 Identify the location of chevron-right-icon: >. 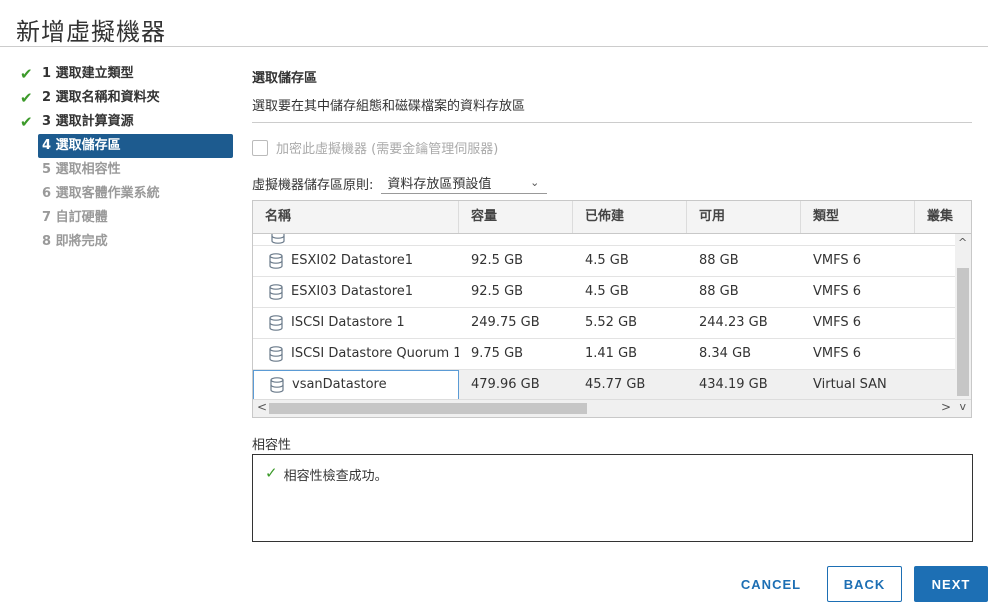
(946, 407).